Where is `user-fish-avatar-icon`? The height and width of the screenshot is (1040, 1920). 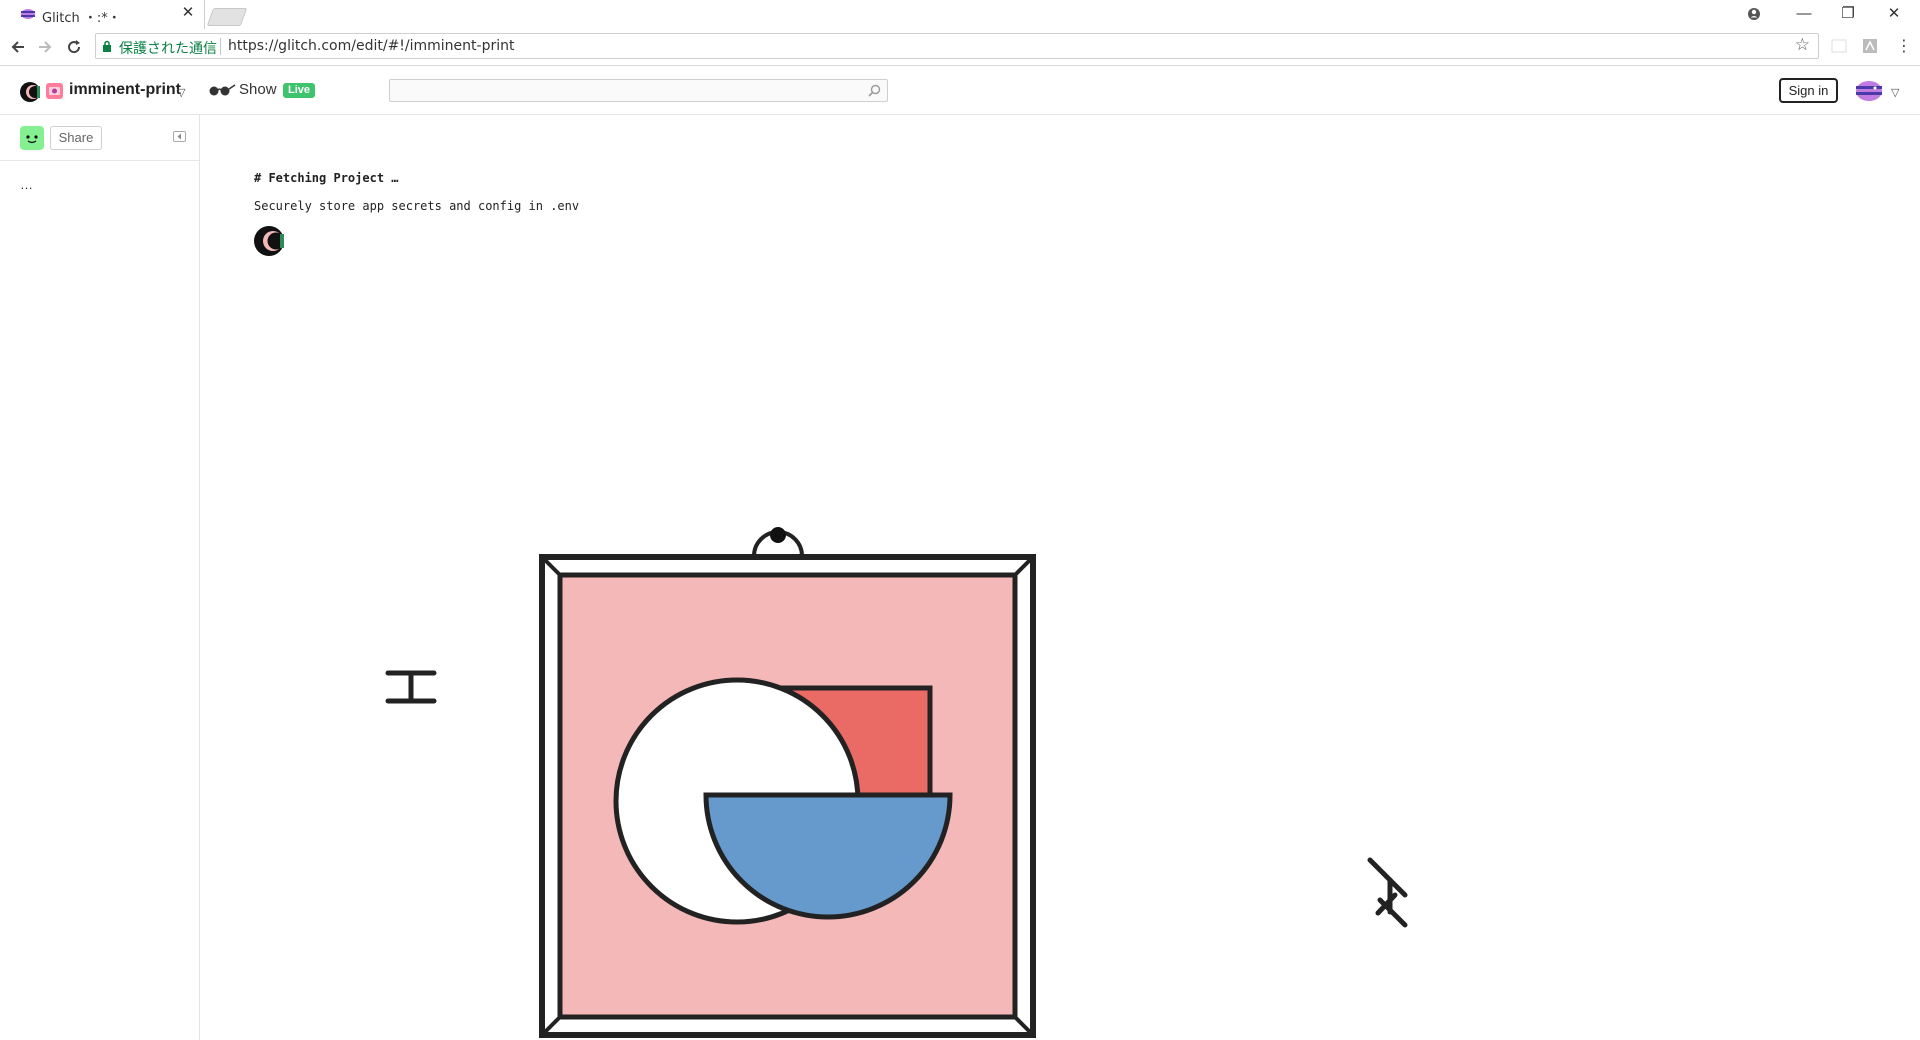
user-fish-avatar-icon is located at coordinates (1871, 91).